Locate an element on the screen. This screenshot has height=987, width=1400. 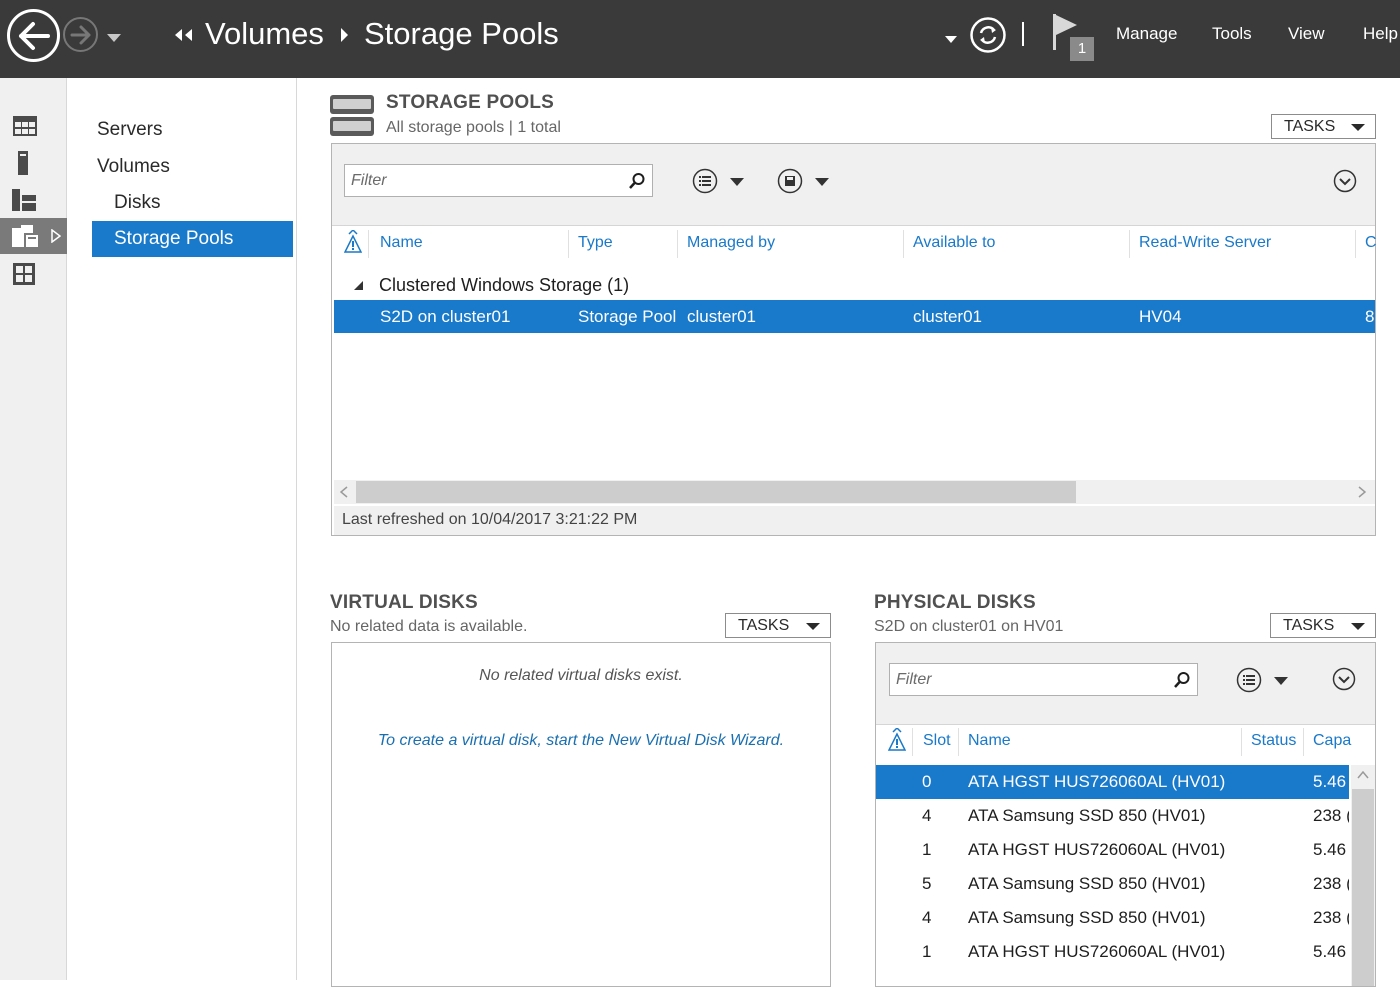
menu-view: View is located at coordinates (1306, 34).